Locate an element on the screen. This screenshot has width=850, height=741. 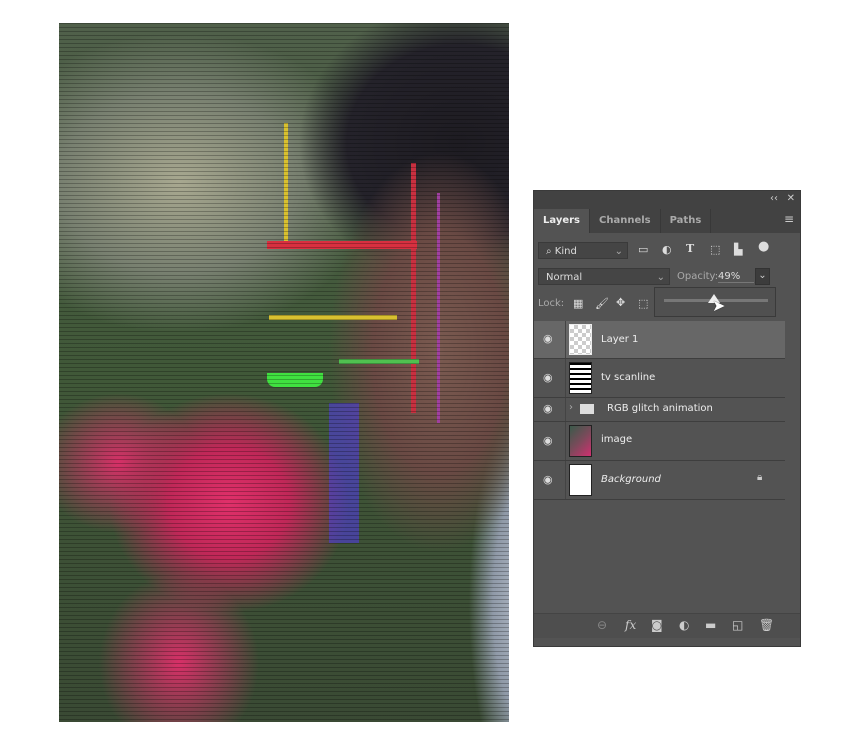
search-icon: ⌕ is located at coordinates (549, 251).